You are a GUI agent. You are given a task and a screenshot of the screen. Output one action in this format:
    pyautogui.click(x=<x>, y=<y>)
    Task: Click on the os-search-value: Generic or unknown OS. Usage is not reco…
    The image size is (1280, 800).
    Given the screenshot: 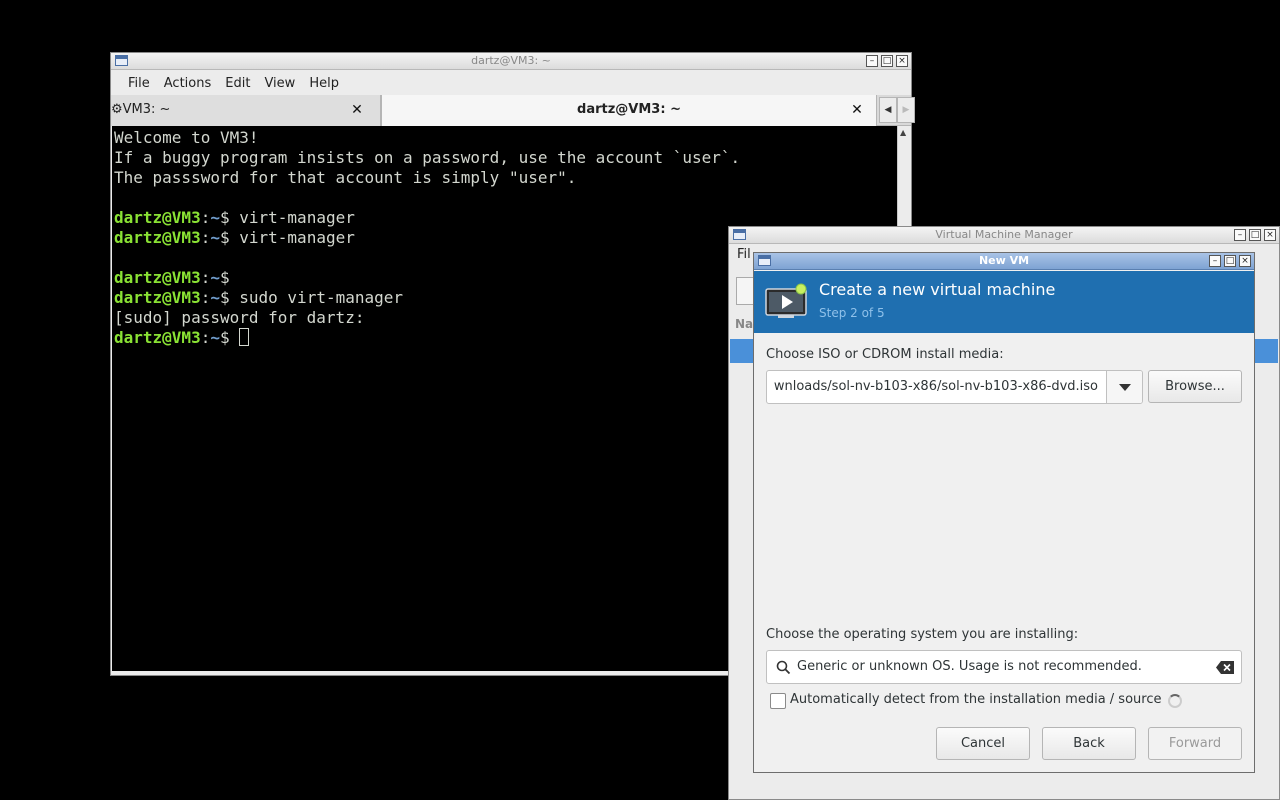 What is the action you would take?
    pyautogui.click(x=969, y=666)
    